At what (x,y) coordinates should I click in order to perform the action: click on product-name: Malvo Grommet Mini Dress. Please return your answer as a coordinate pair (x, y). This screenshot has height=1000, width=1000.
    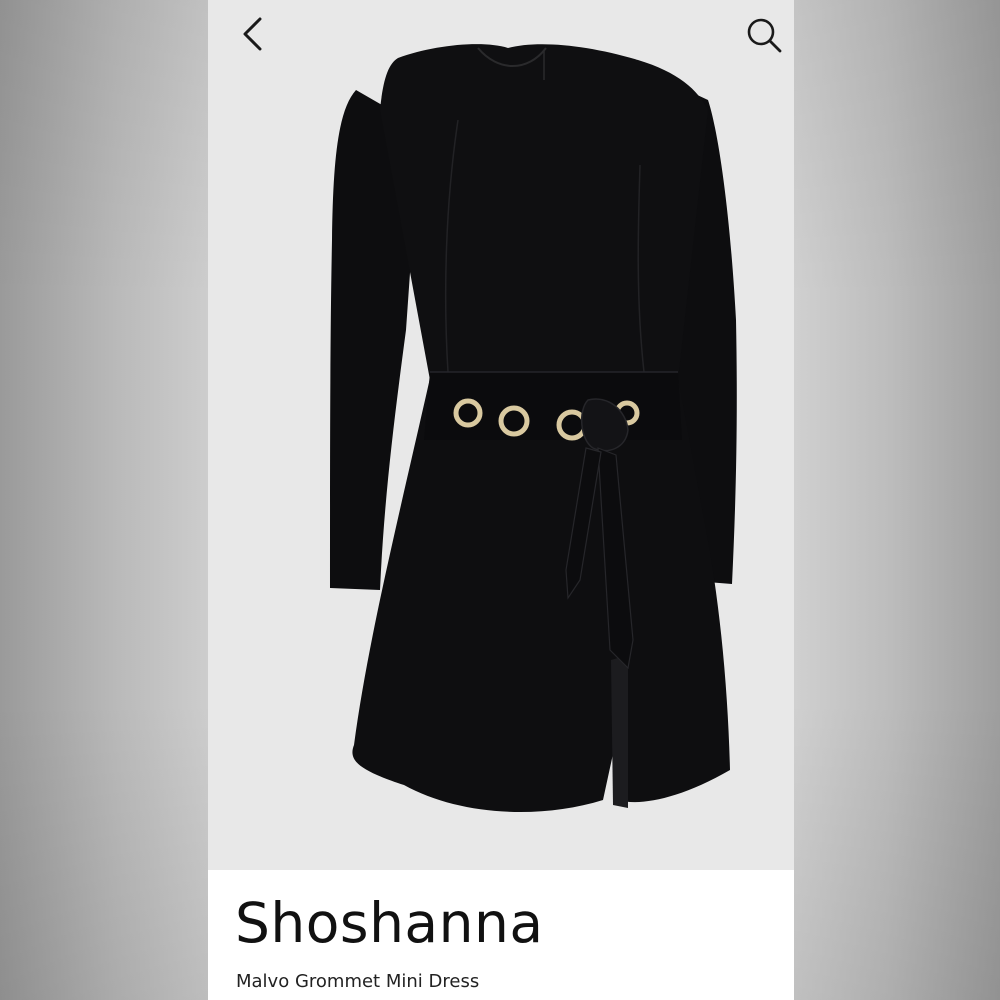
    Looking at the image, I should click on (358, 981).